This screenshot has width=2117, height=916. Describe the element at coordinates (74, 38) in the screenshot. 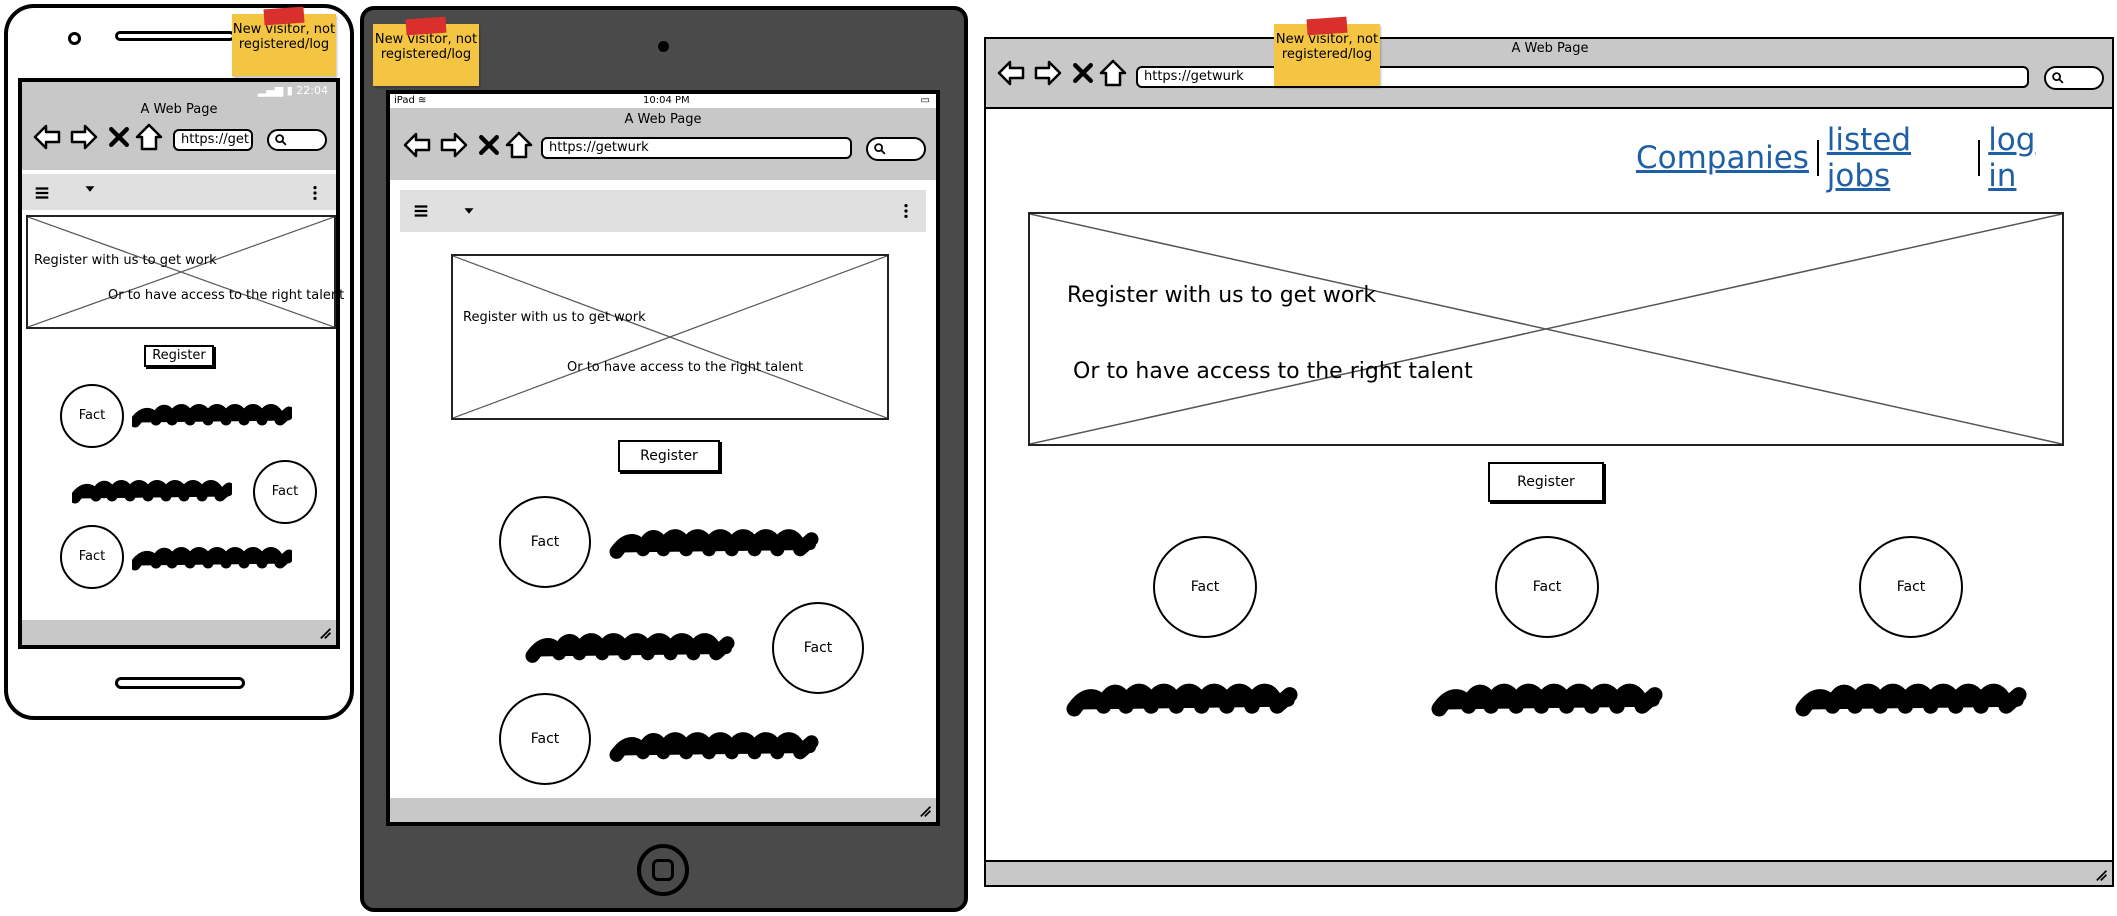

I see `phone-camera-icon` at that location.